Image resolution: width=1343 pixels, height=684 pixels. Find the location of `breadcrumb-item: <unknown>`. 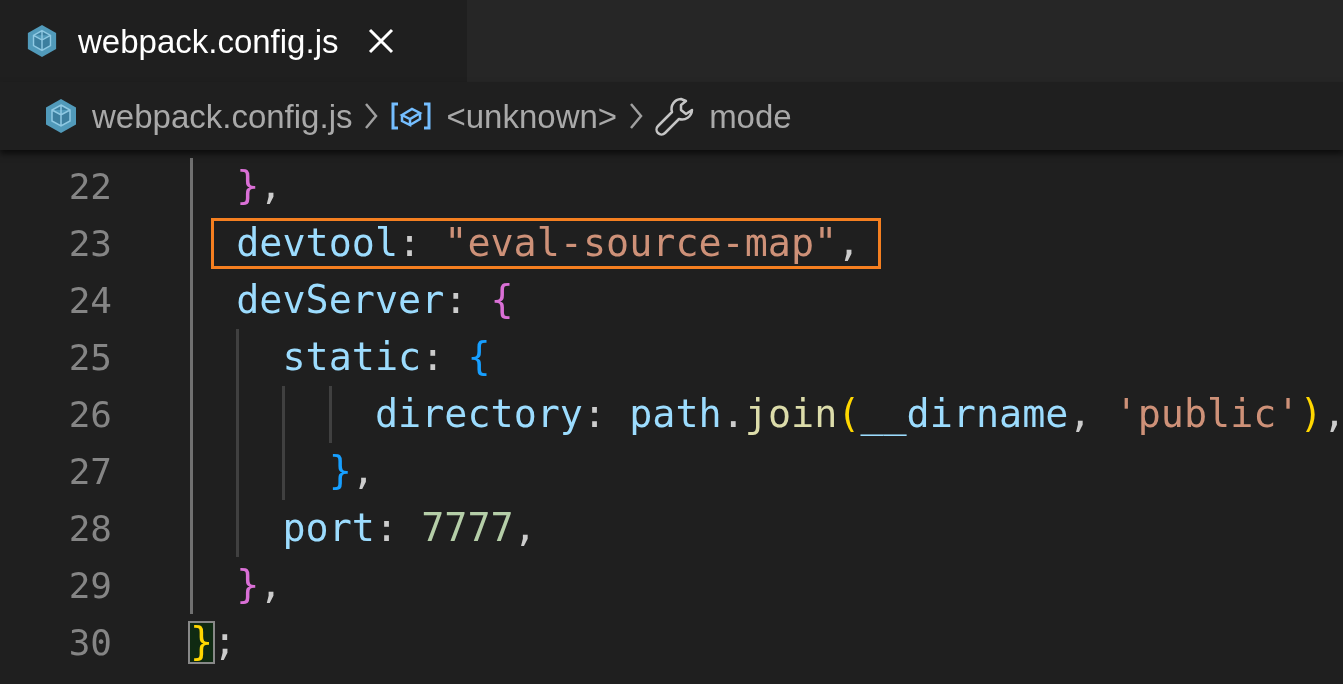

breadcrumb-item: <unknown> is located at coordinates (504, 116).